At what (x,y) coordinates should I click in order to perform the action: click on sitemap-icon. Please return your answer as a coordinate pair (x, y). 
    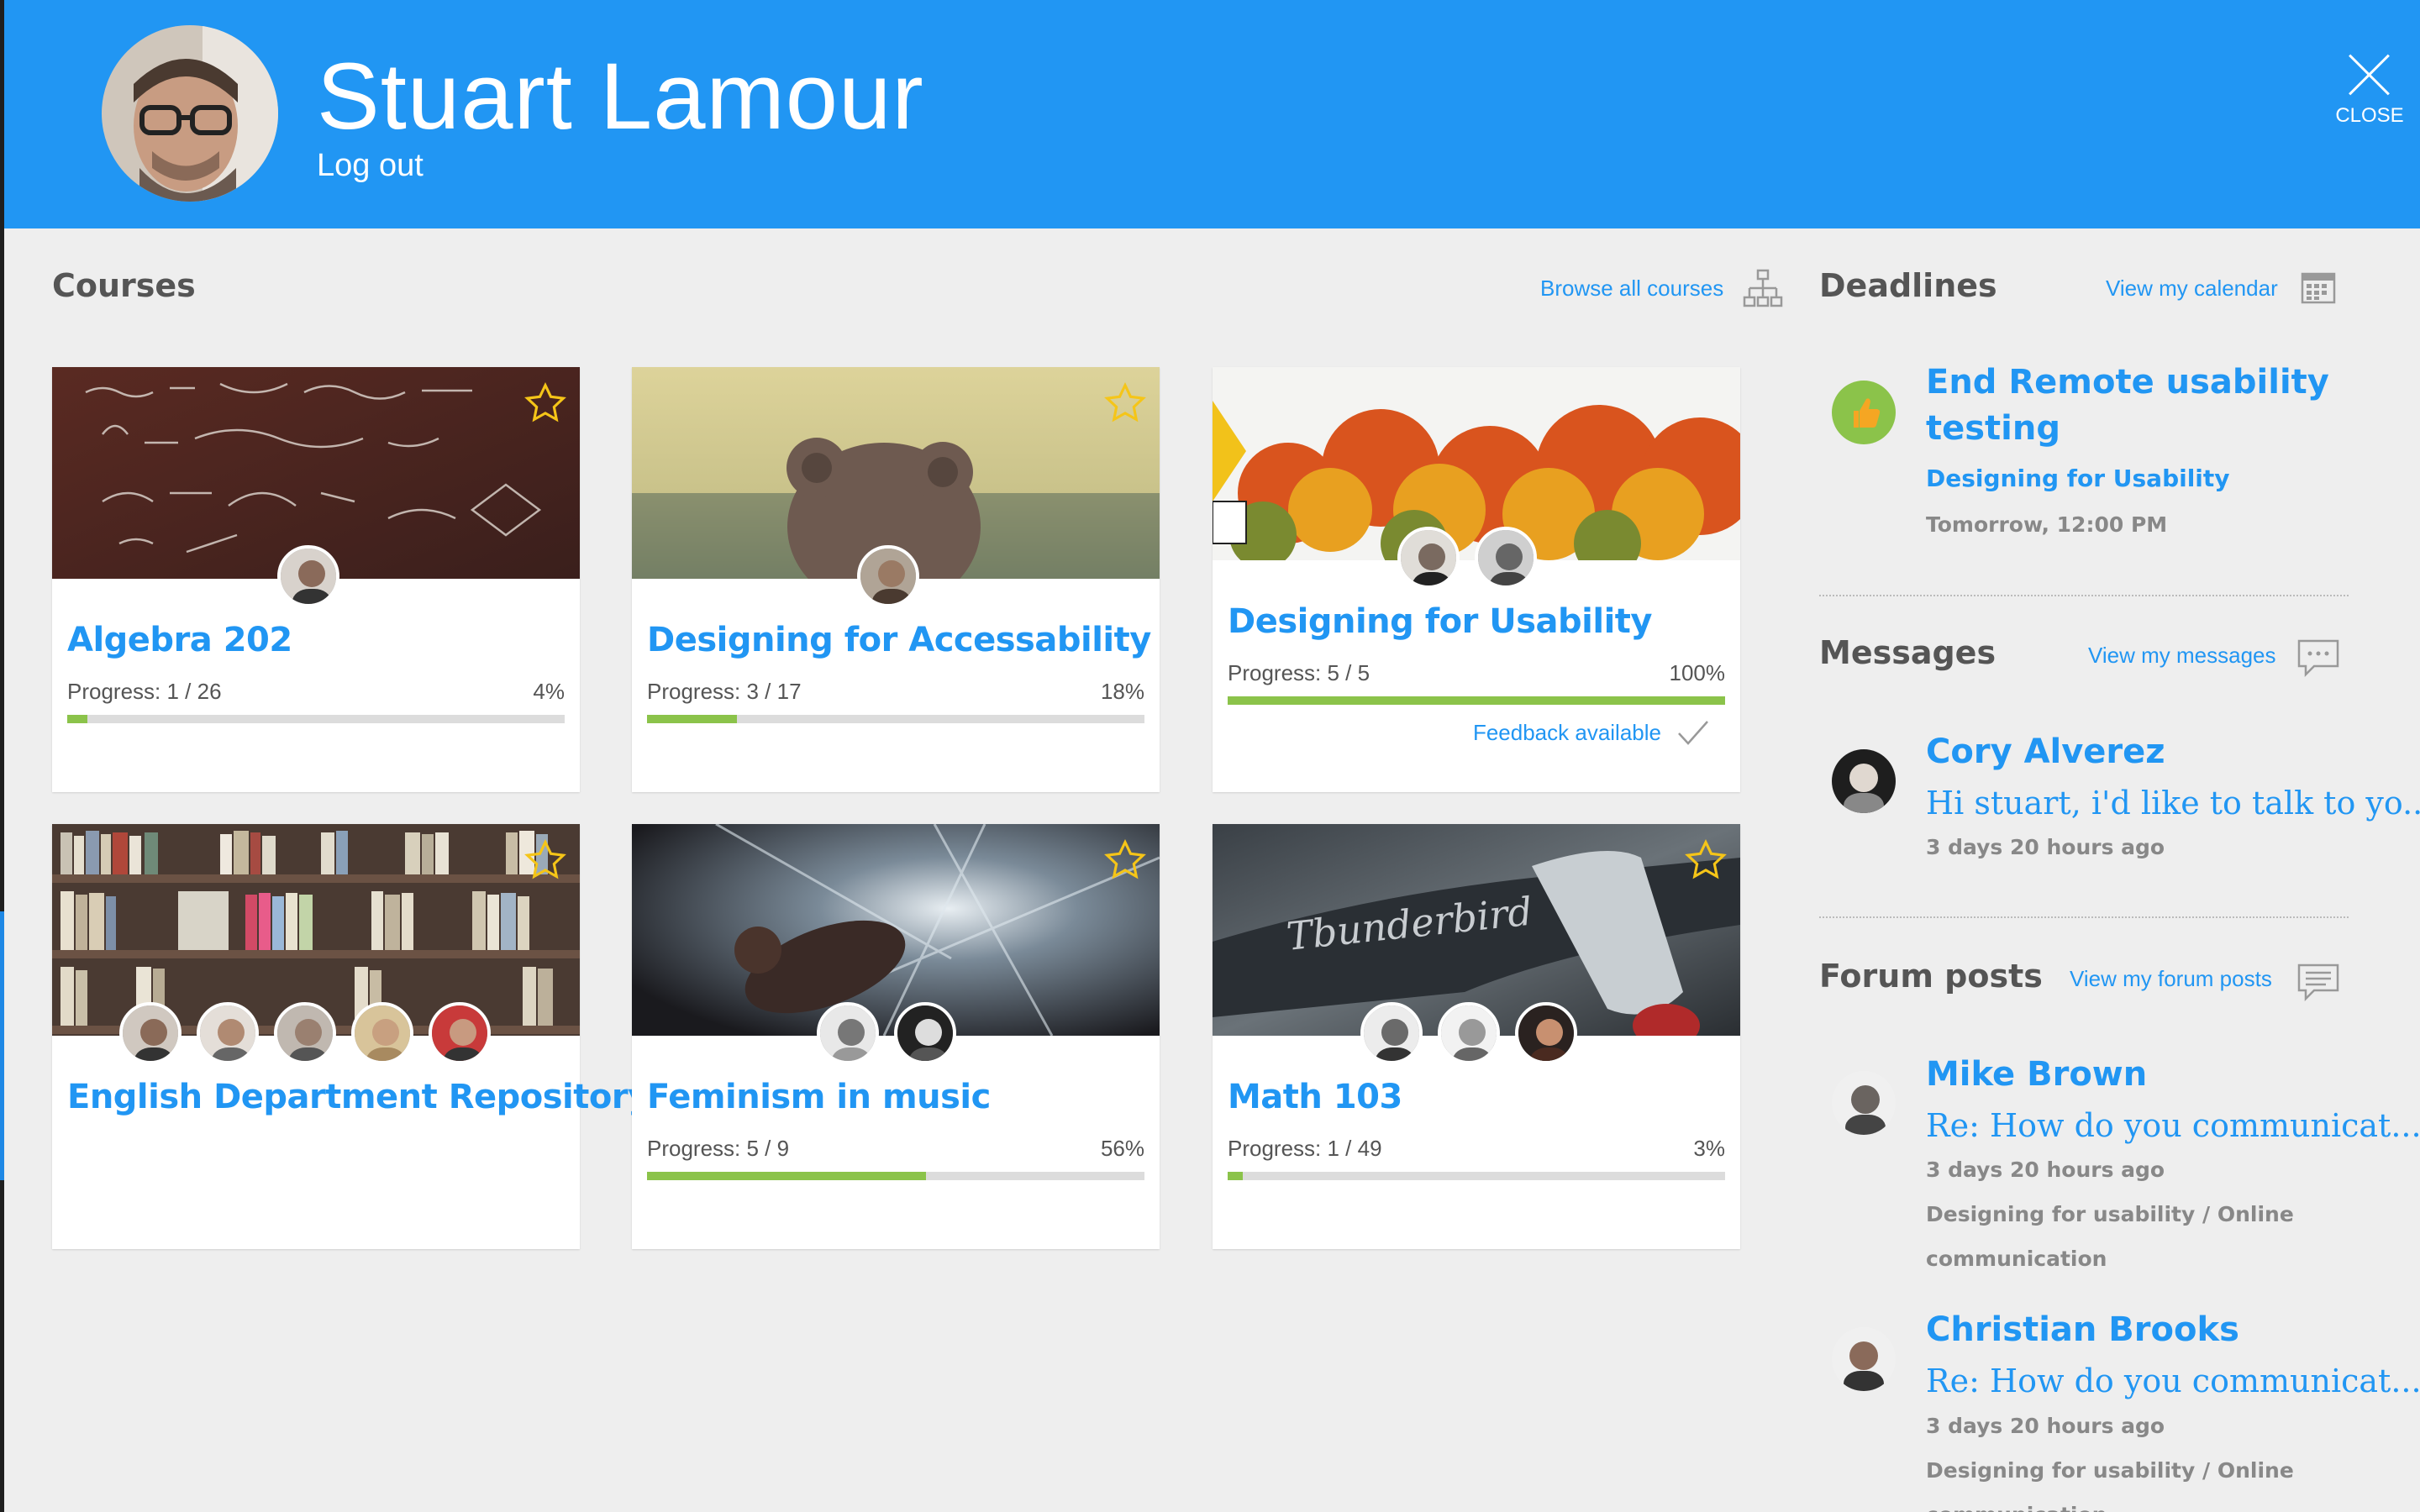
    Looking at the image, I should click on (1763, 288).